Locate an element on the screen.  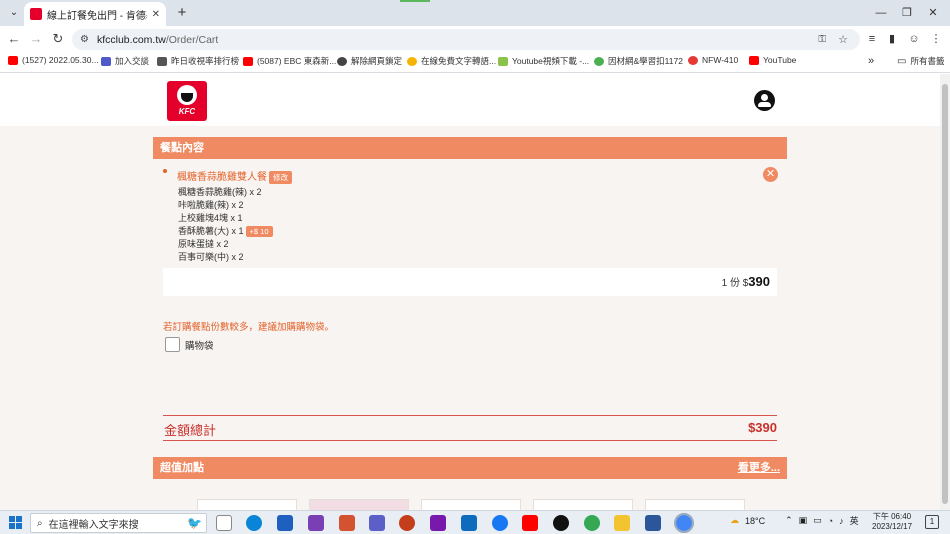
tiktok-icon is located at coordinates (561, 523).